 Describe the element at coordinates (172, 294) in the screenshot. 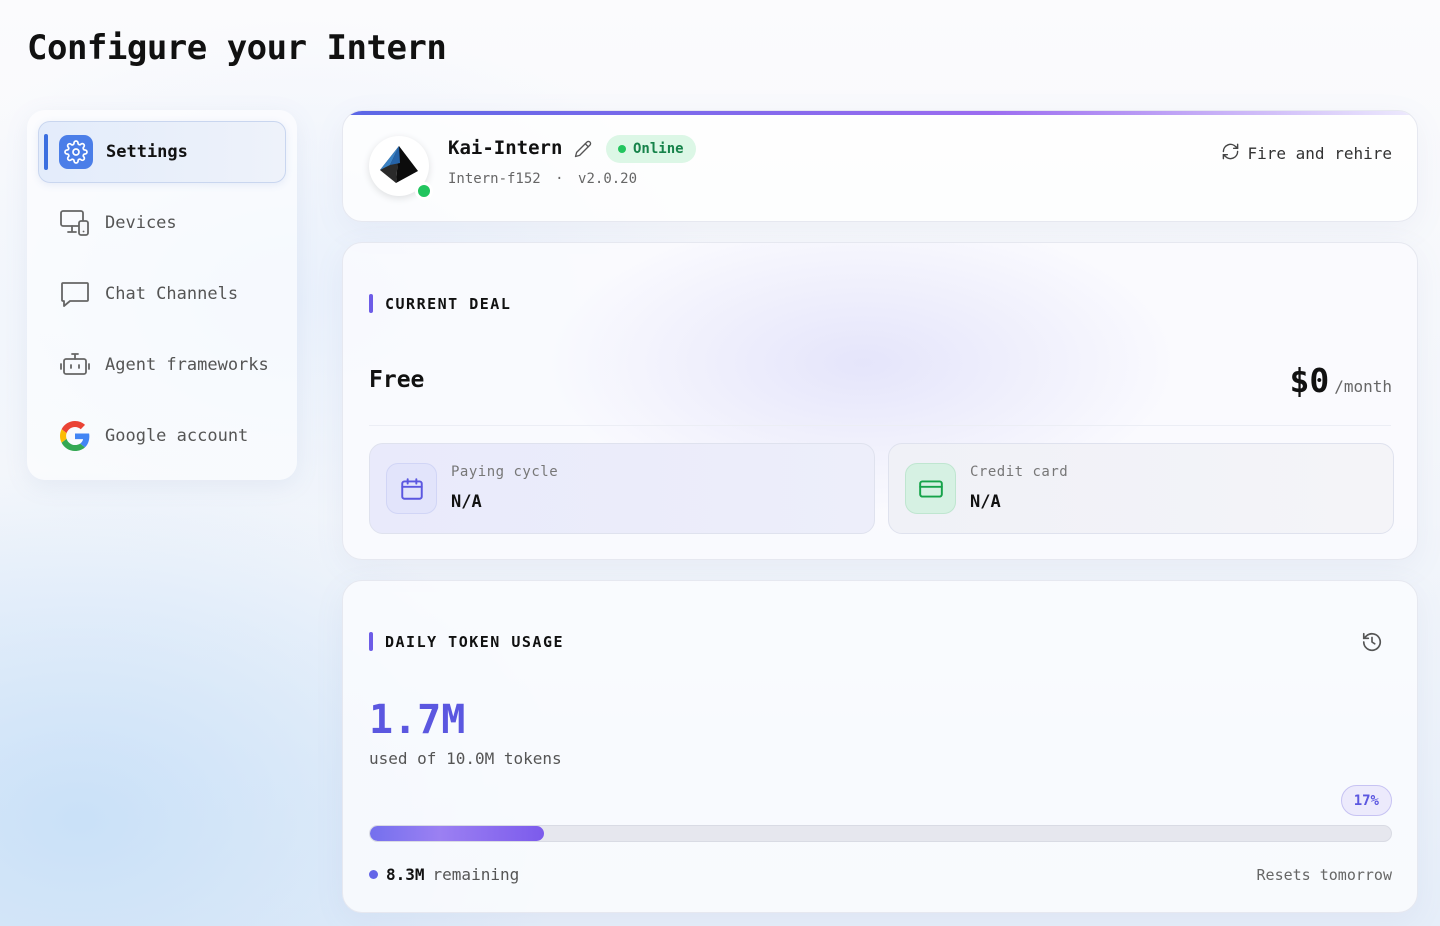

I see `sidebar-item-label: Chat Channels` at that location.